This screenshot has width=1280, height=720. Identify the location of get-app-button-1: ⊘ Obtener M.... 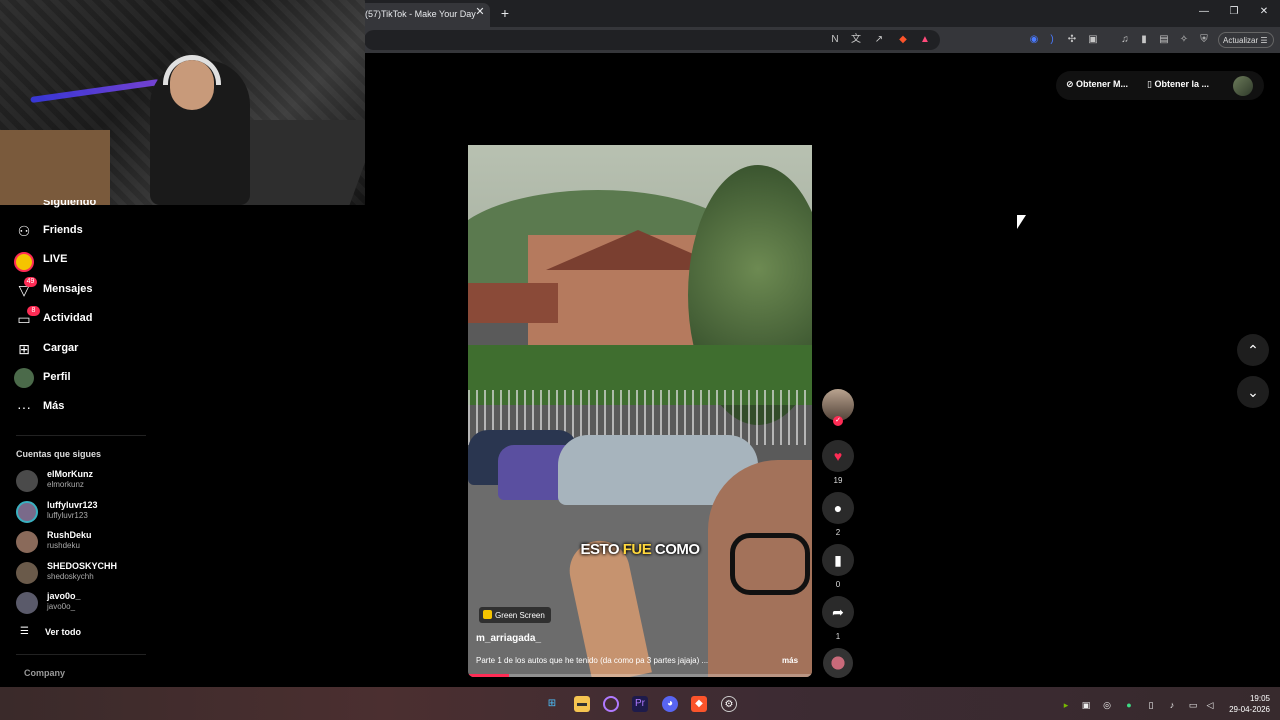
(1097, 84).